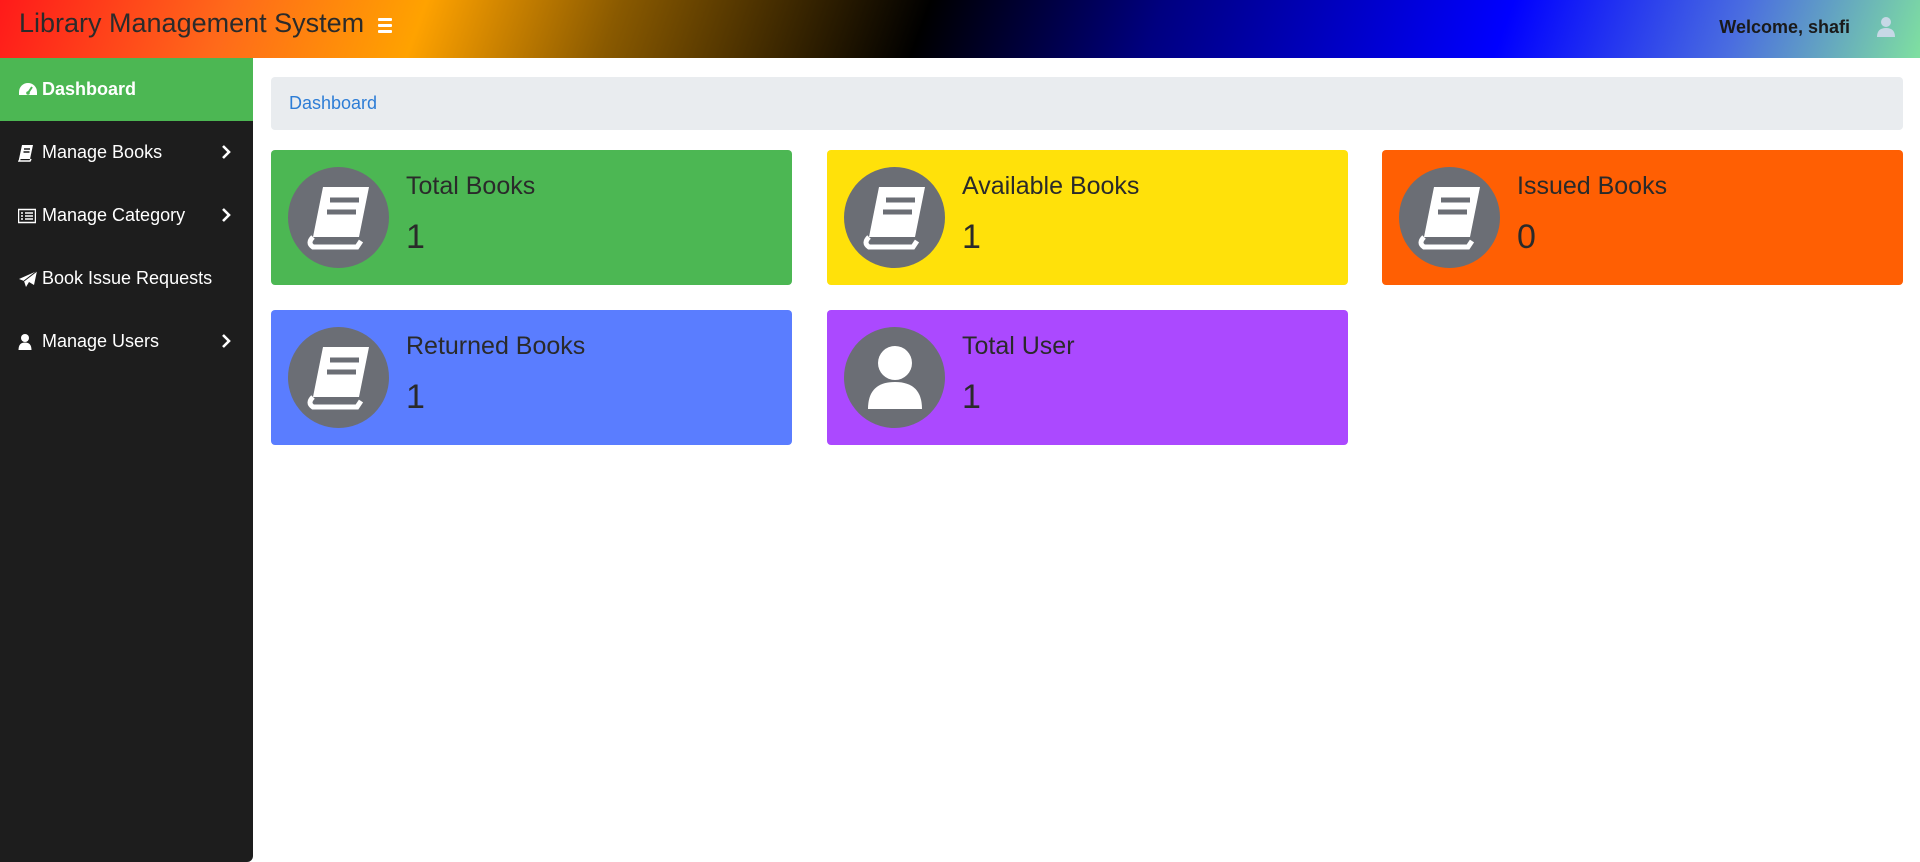 Image resolution: width=1920 pixels, height=862 pixels. What do you see at coordinates (114, 215) in the screenshot?
I see `sidebar-item-label: Manage Category` at bounding box center [114, 215].